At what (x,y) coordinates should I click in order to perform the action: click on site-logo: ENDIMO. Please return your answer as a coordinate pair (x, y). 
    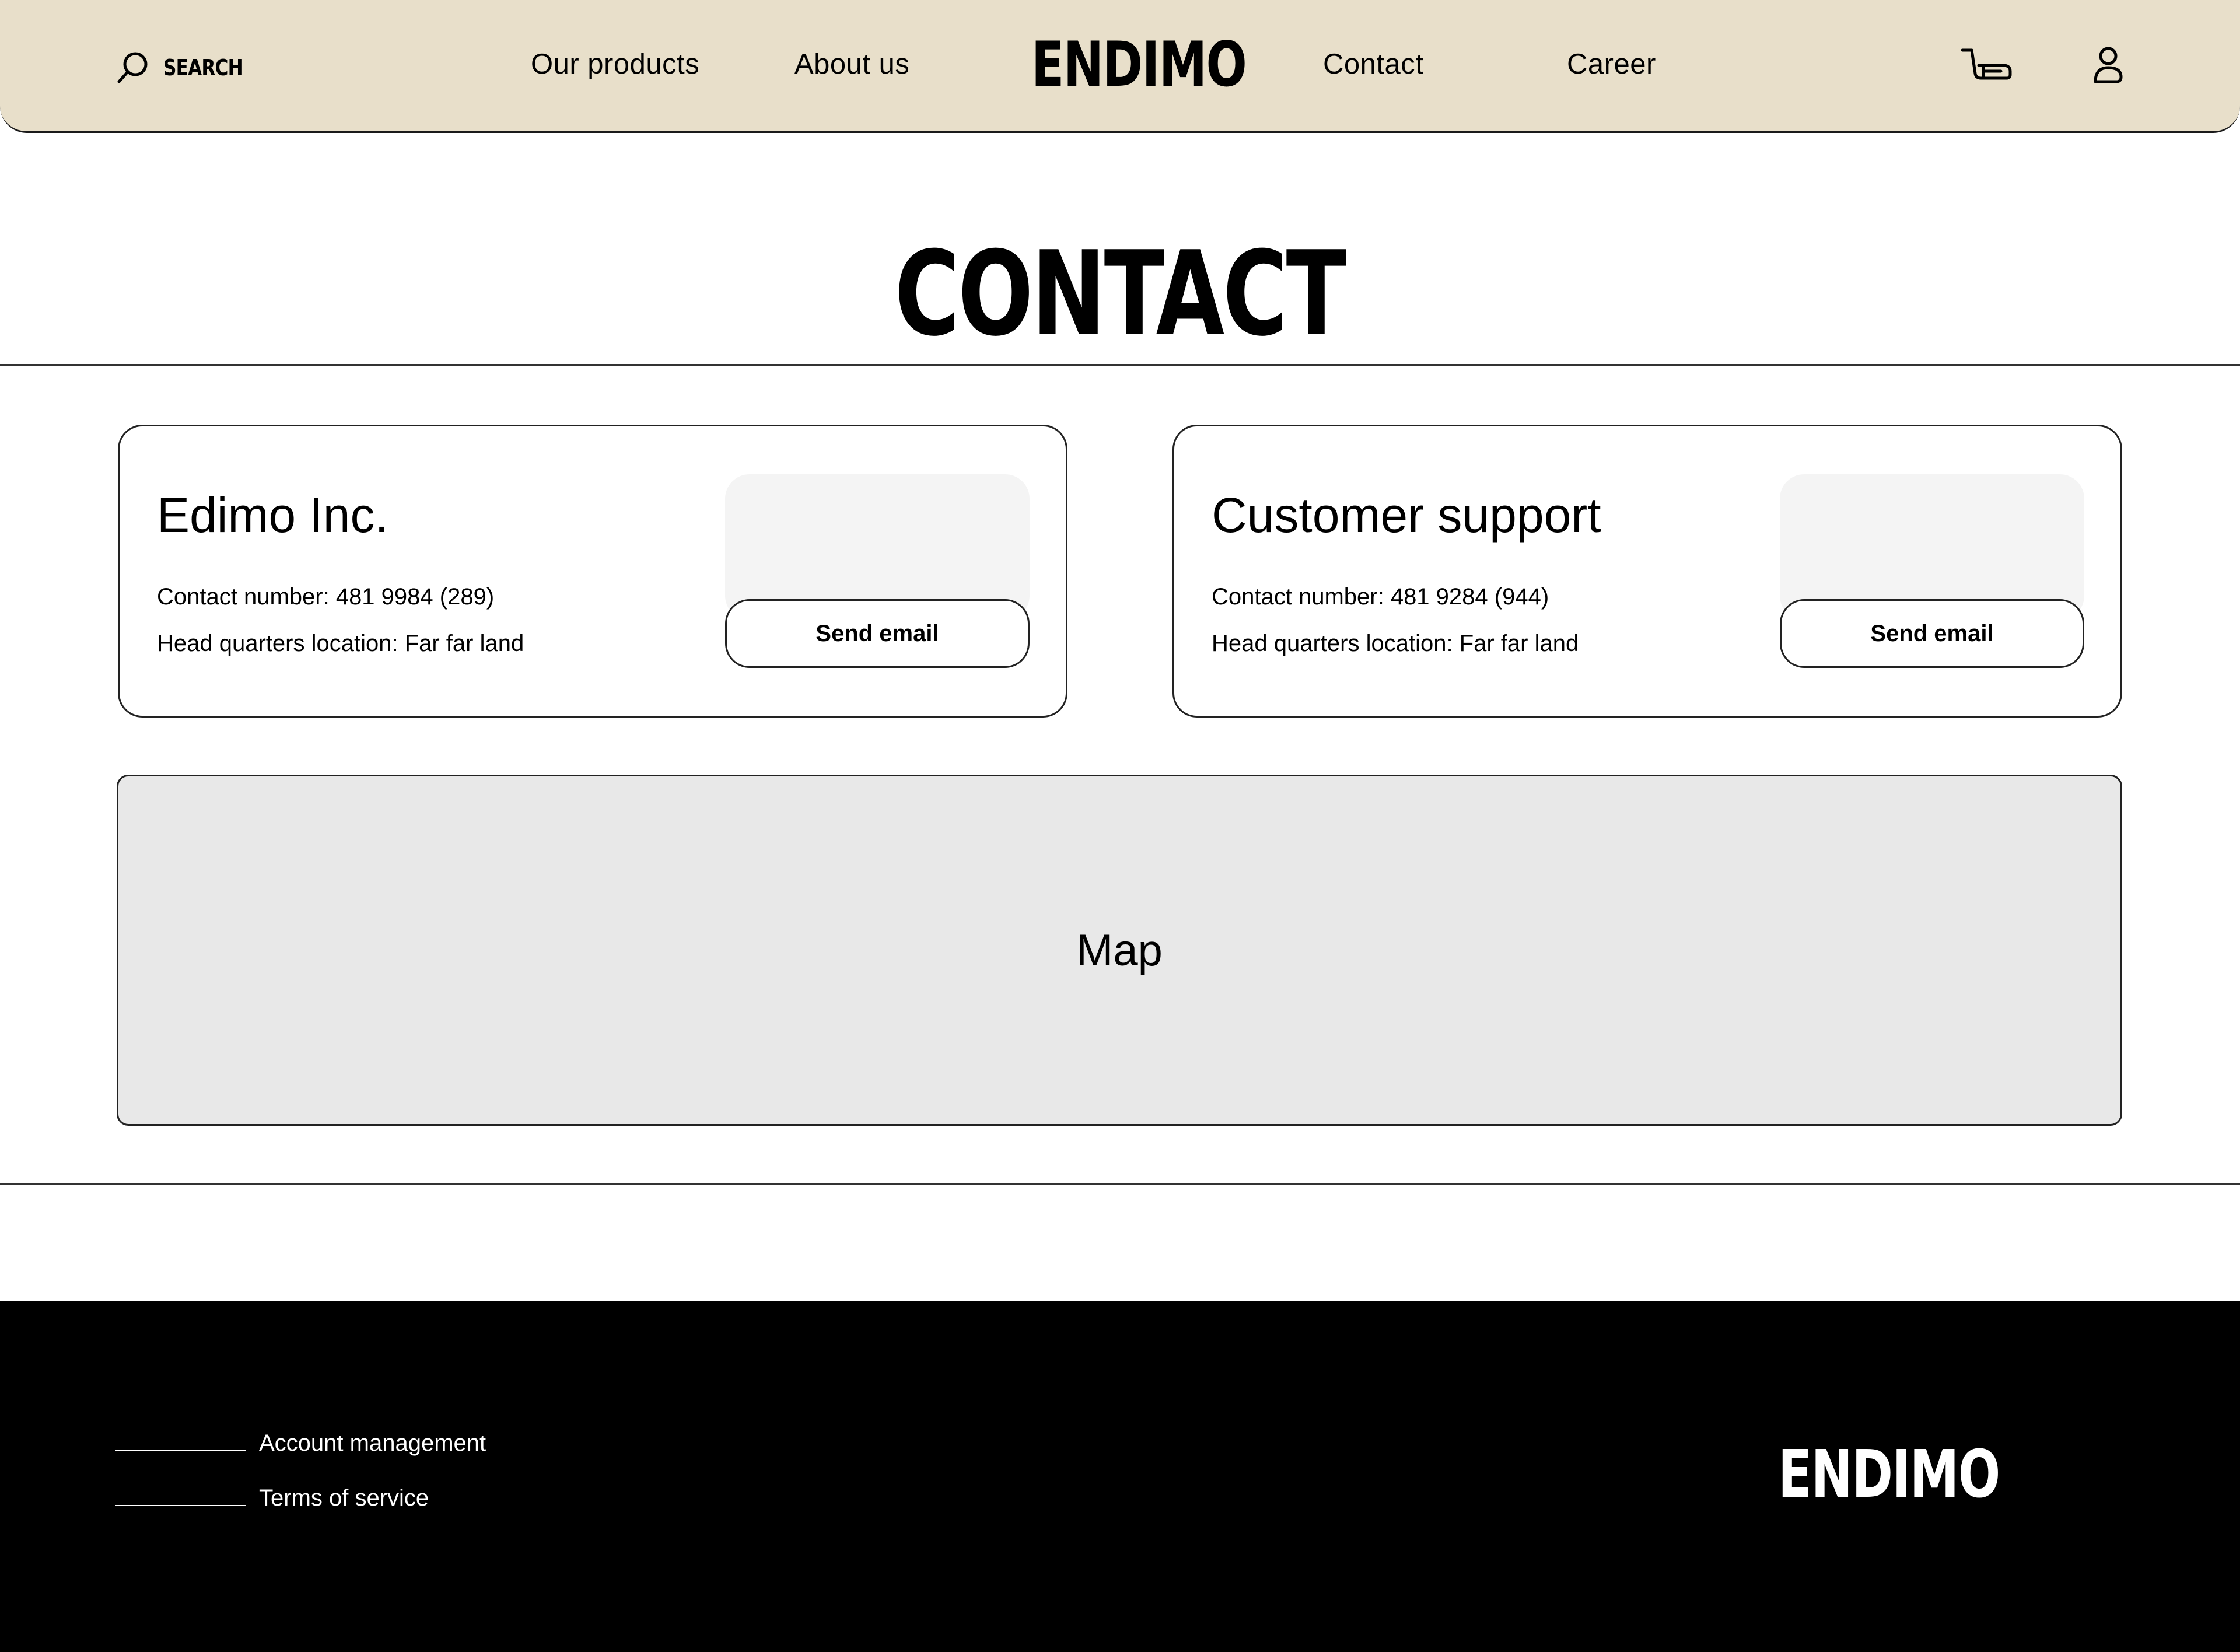
    Looking at the image, I should click on (1139, 65).